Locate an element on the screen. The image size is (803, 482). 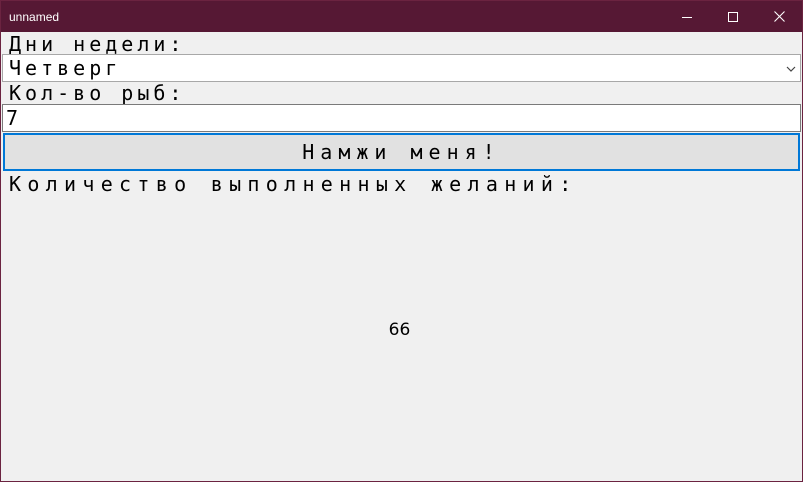
title-bar: unnamed is located at coordinates (401, 16).